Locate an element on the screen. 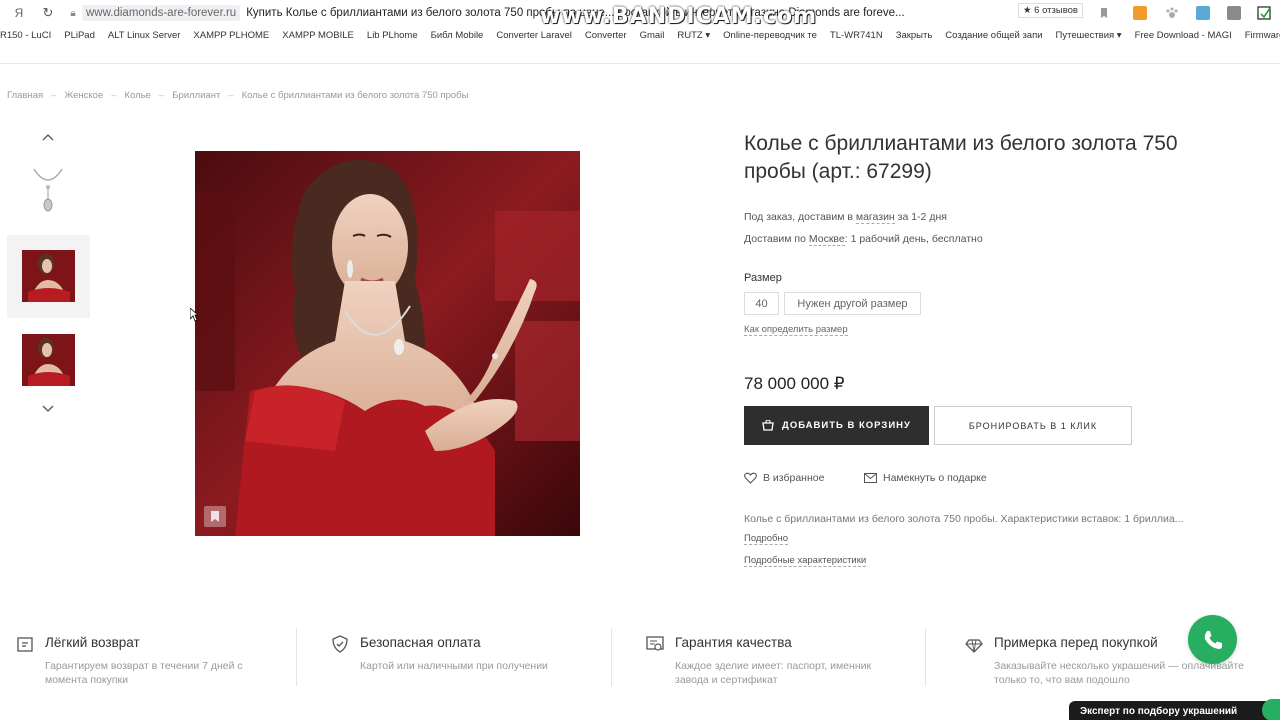 The width and height of the screenshot is (1280, 720). bookmark-icon-overlay is located at coordinates (215, 516).